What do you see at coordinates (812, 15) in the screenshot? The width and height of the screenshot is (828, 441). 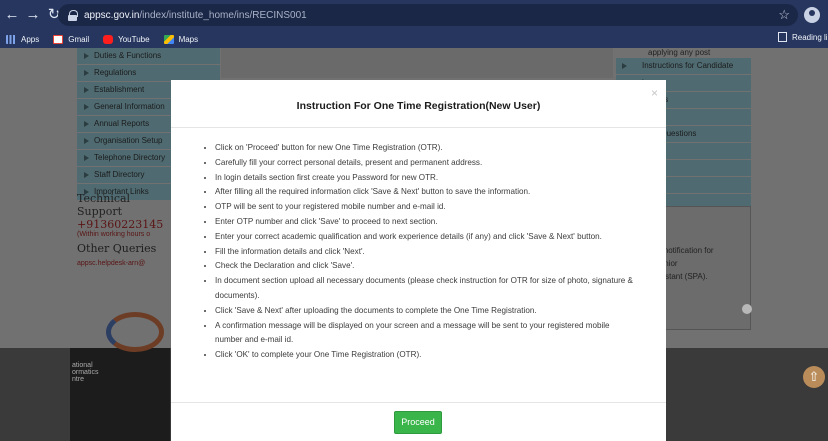 I see `profile-icon` at bounding box center [812, 15].